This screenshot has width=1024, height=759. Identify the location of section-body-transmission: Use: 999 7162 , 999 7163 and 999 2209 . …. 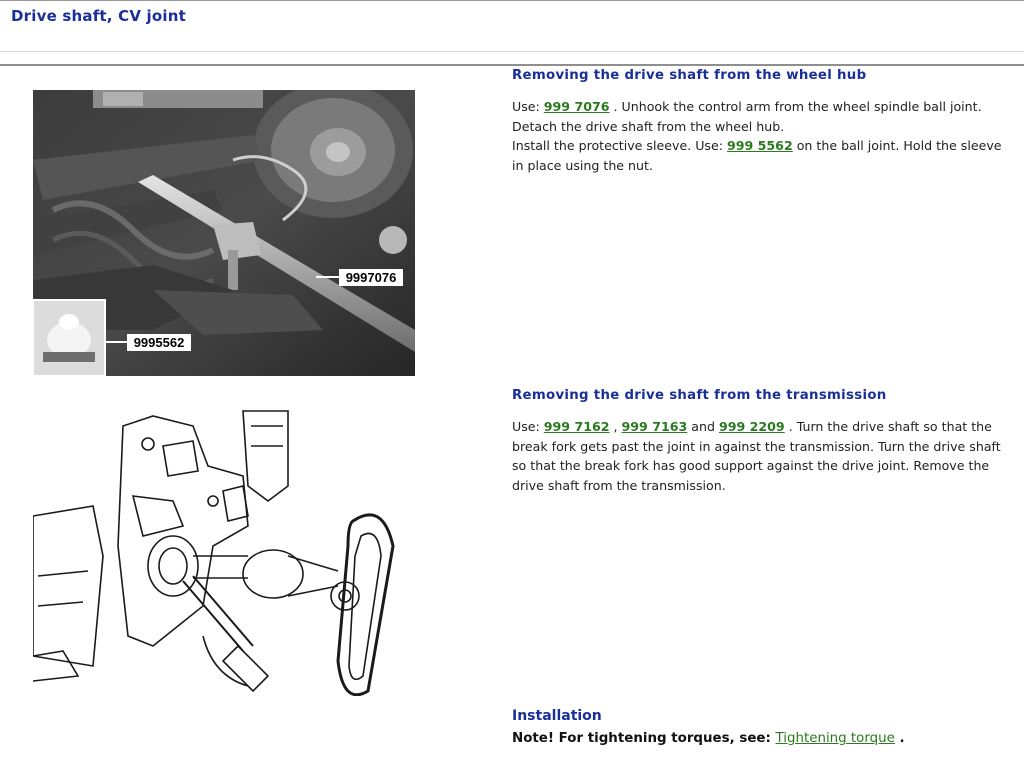
(762, 456).